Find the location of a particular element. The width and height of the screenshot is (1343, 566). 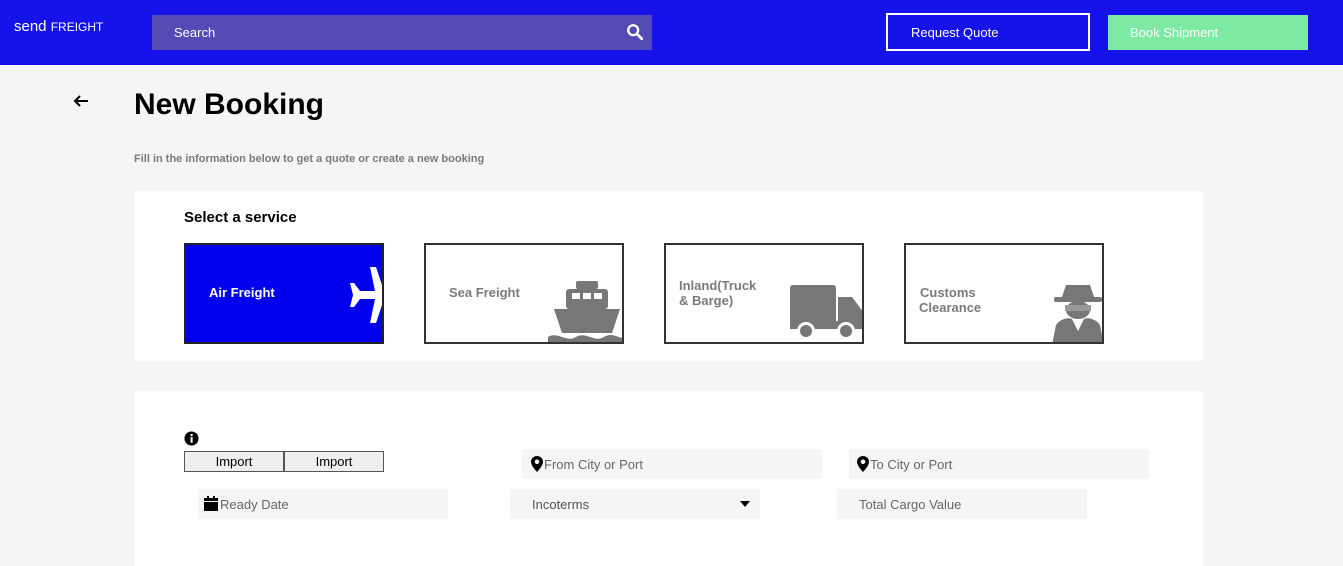

incoterms-select: Incoterms is located at coordinates (635, 504).